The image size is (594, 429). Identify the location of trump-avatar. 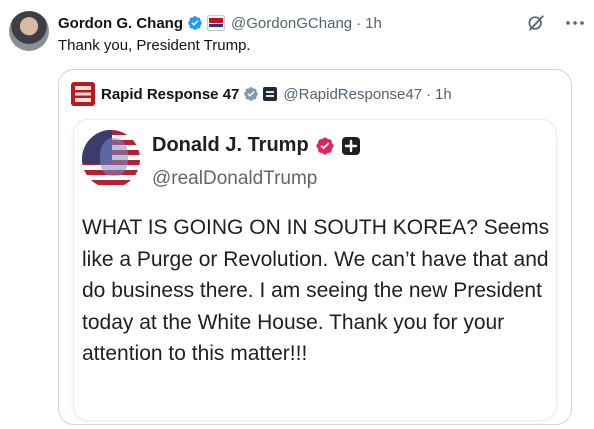
(111, 159).